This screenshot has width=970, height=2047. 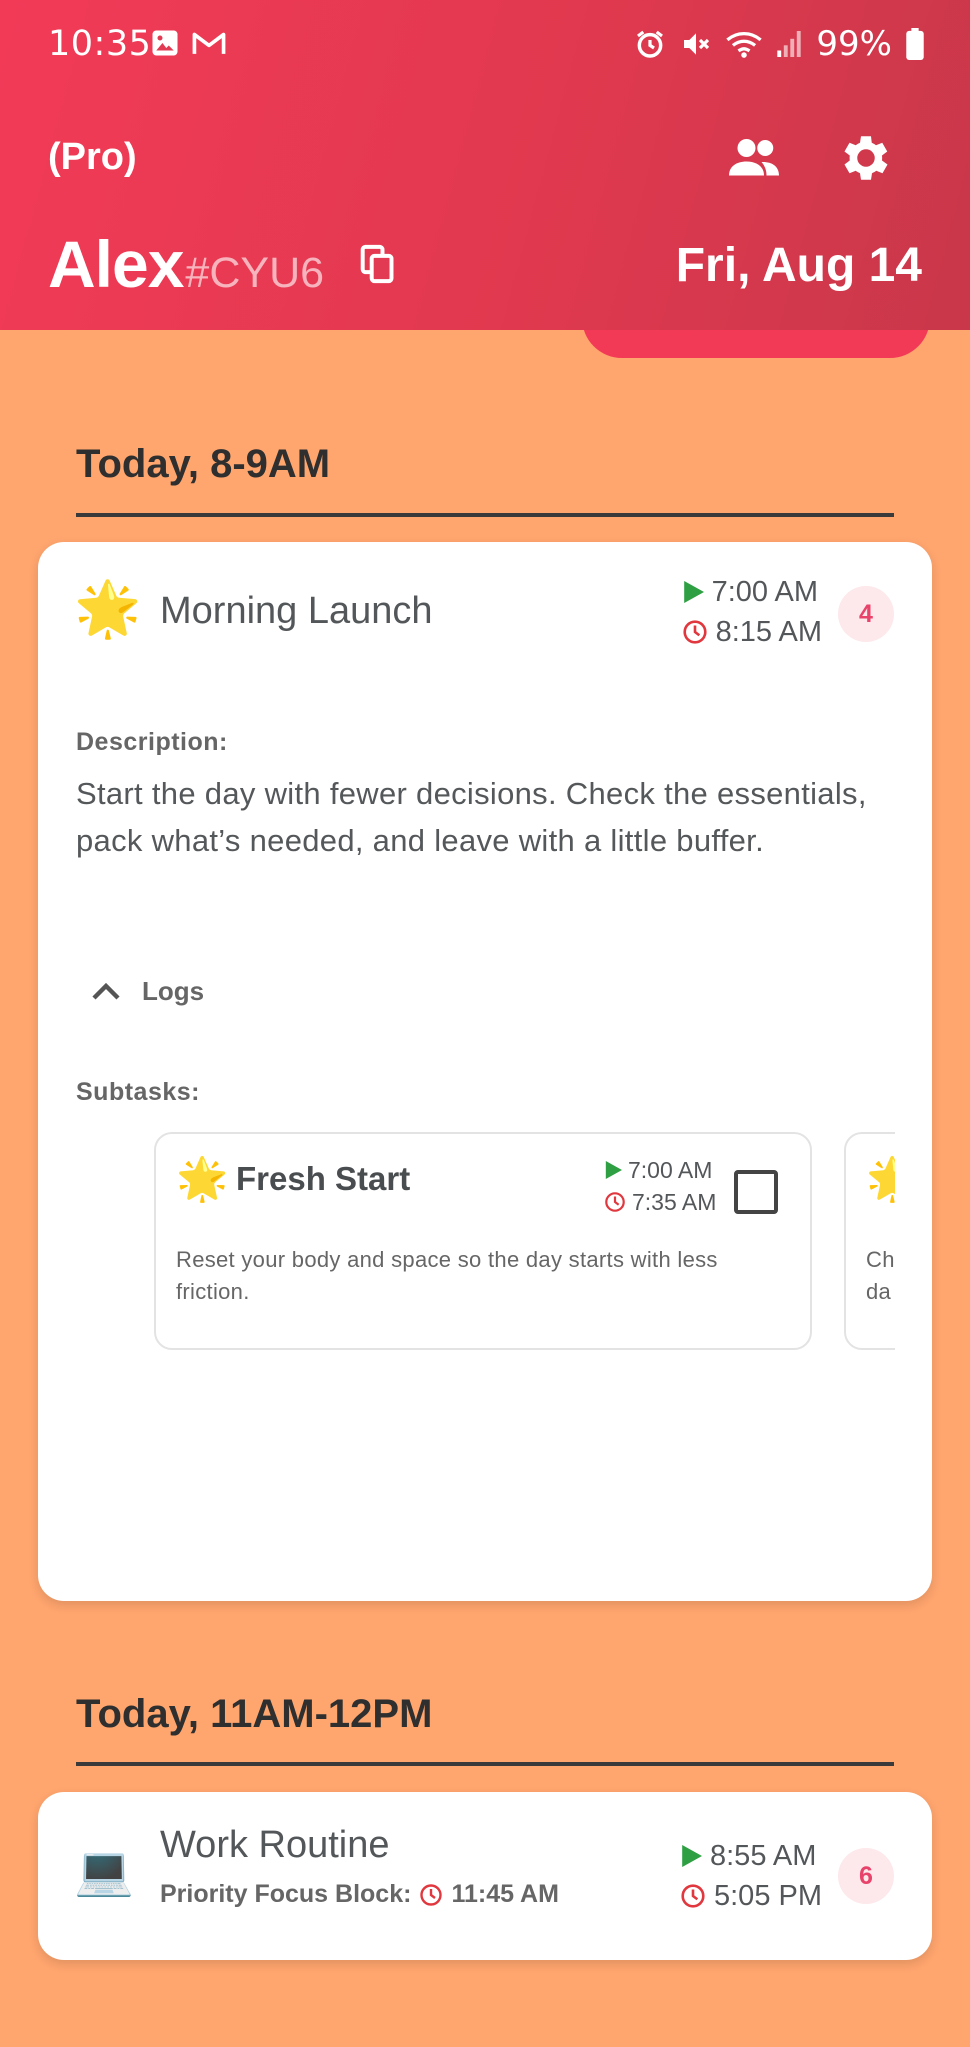 What do you see at coordinates (764, 591) in the screenshot?
I see `start-time: 7:00 AM` at bounding box center [764, 591].